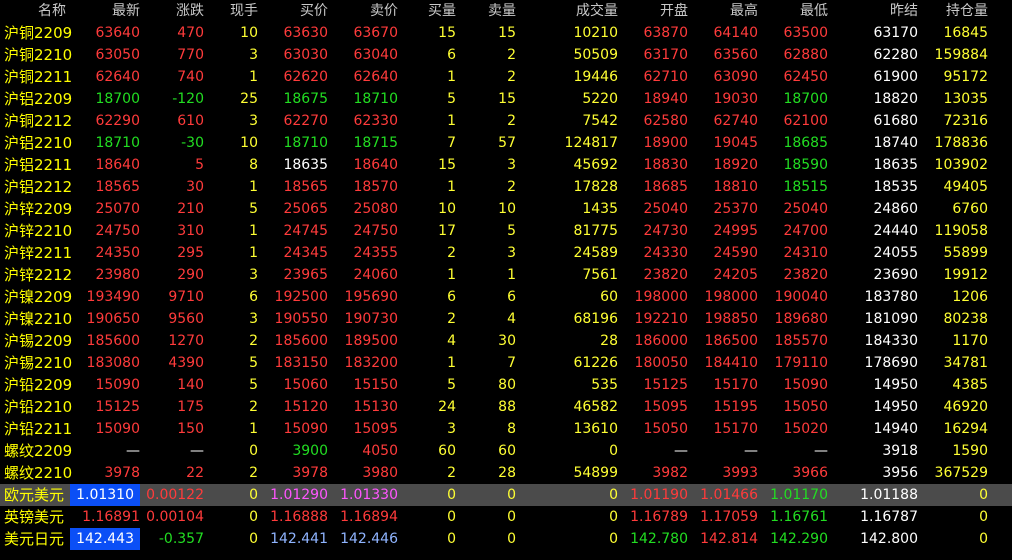 Image resolution: width=1012 pixels, height=560 pixels. Describe the element at coordinates (613, 495) in the screenshot. I see `volume: 0` at that location.